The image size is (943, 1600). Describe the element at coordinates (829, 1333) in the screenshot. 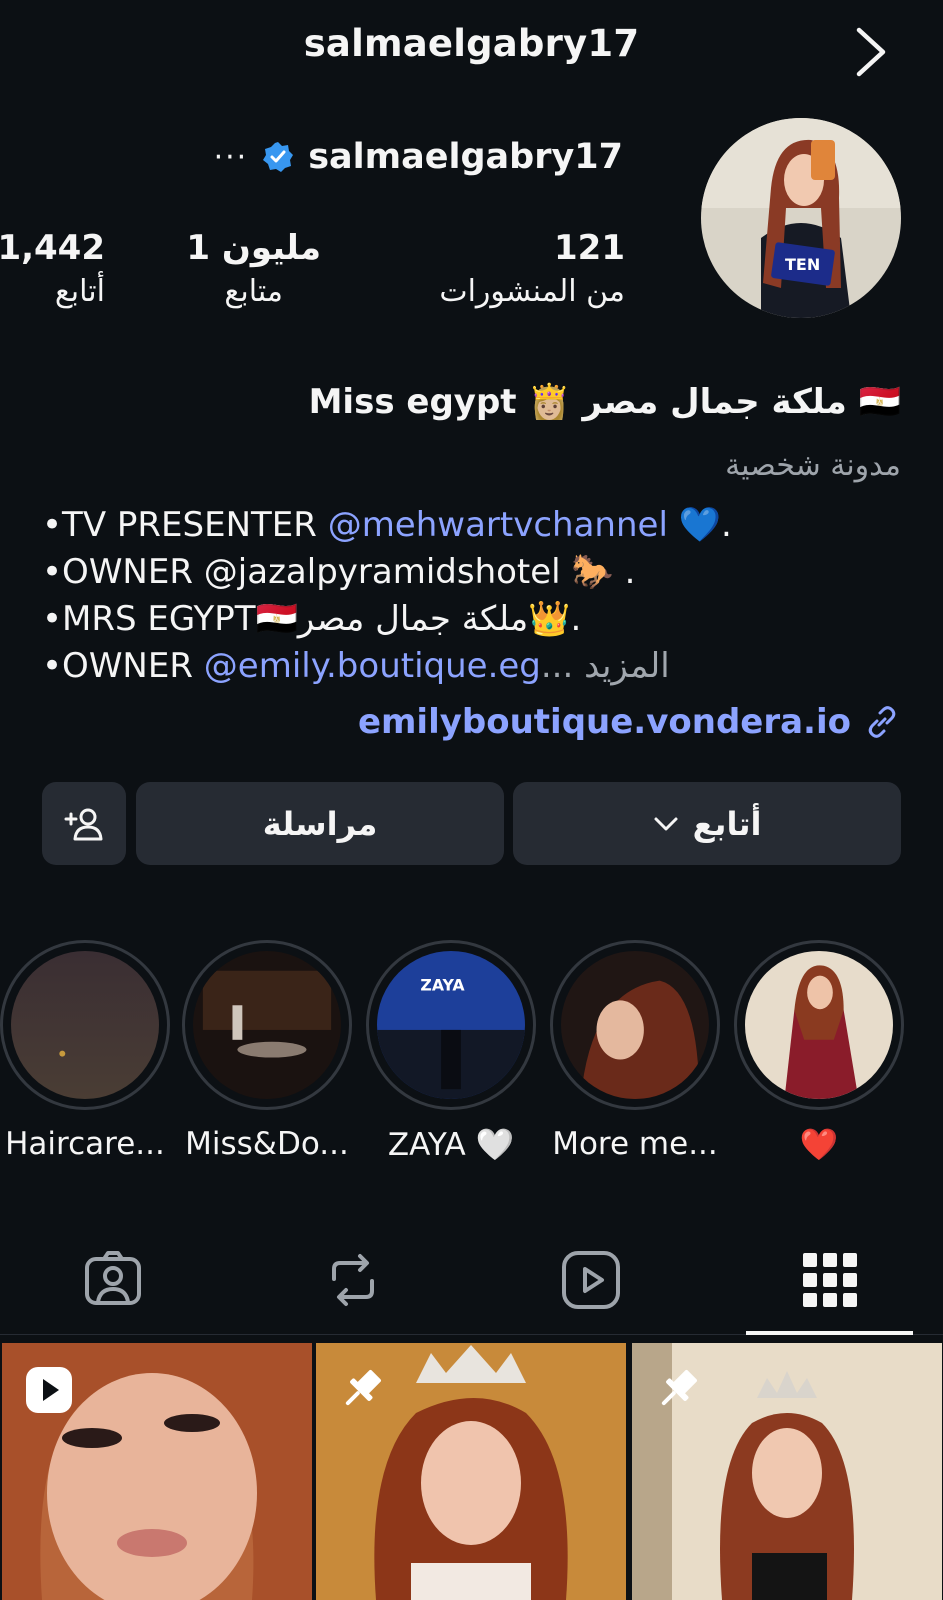

I see `active-tab-indicator` at that location.